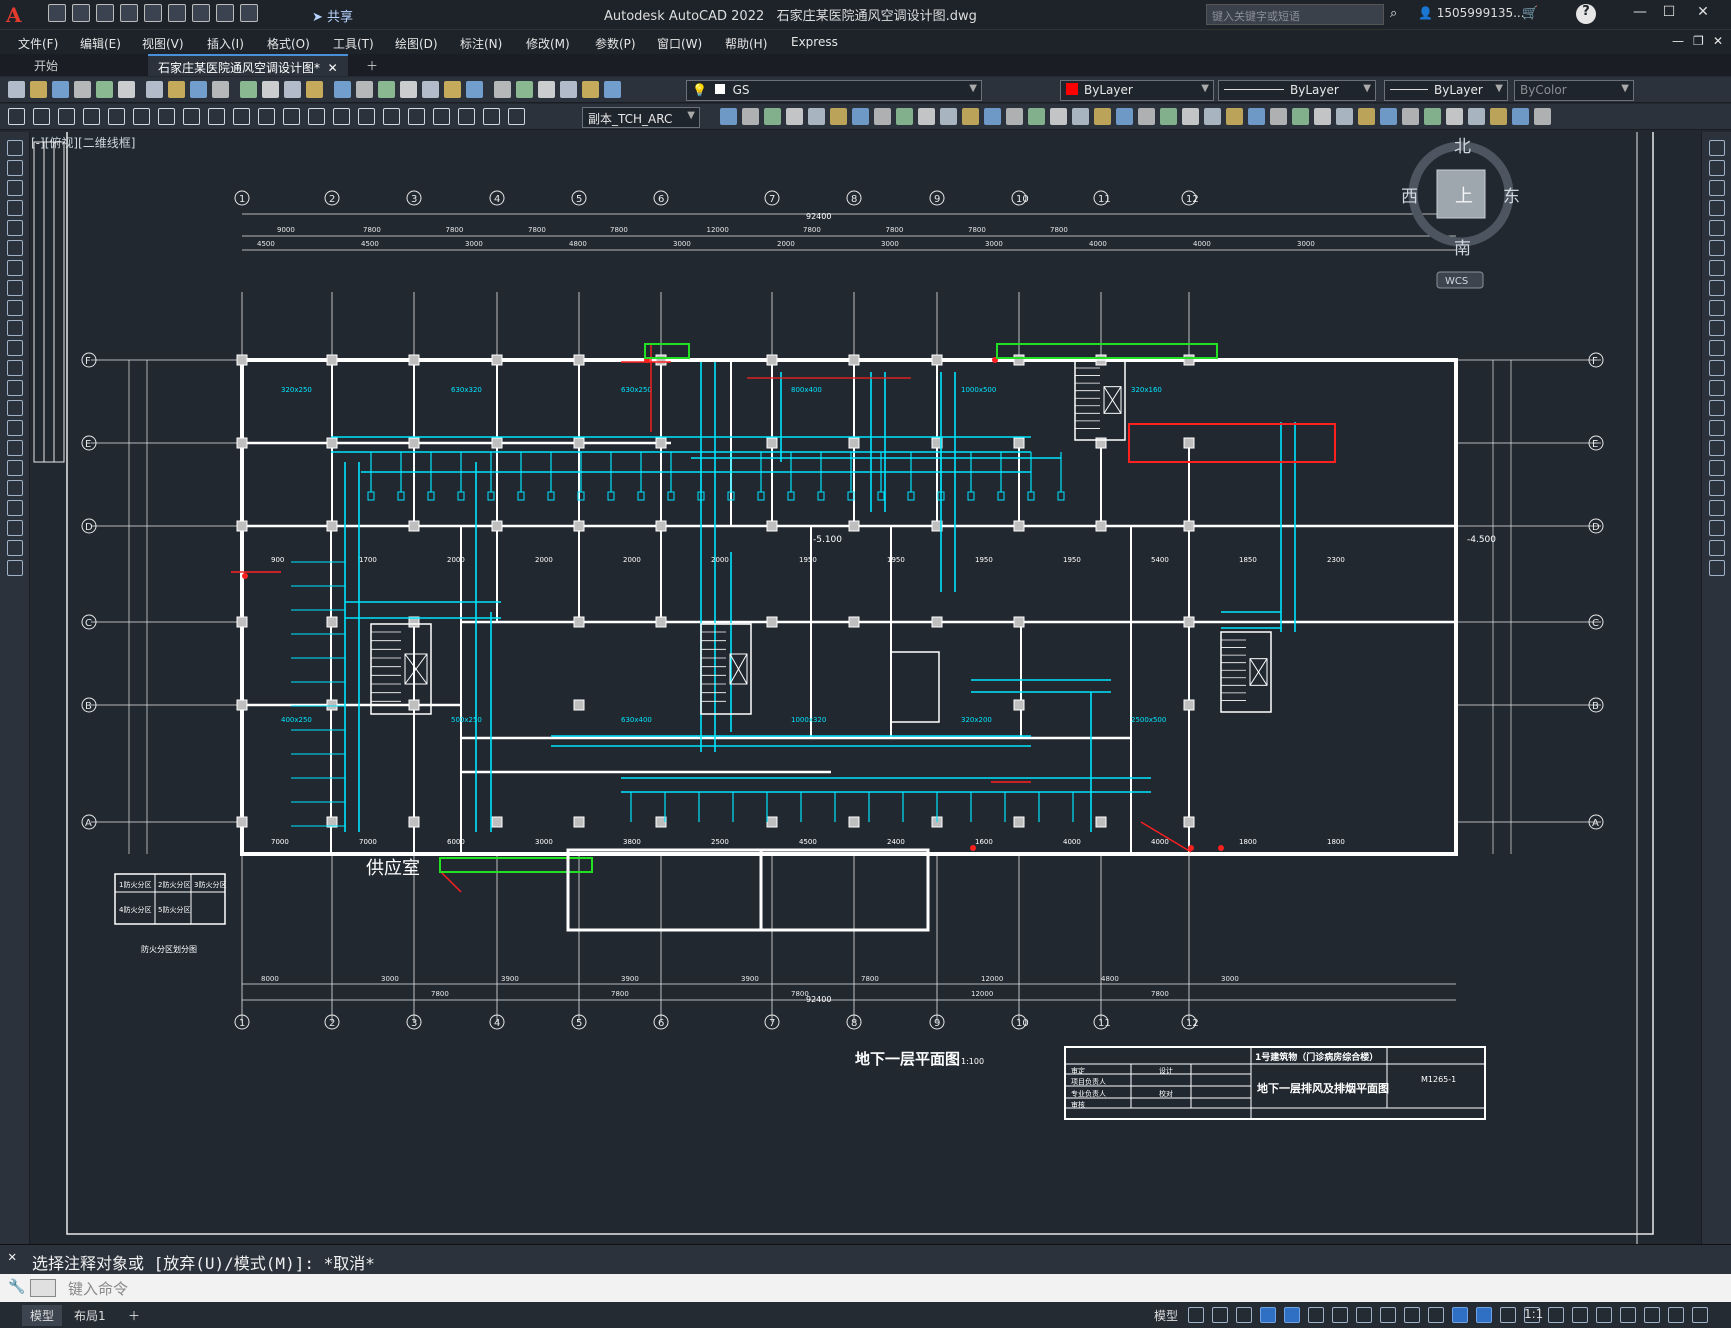 The height and width of the screenshot is (1328, 1731). What do you see at coordinates (333, 68) in the screenshot?
I see `tab-close-icon: ✕` at bounding box center [333, 68].